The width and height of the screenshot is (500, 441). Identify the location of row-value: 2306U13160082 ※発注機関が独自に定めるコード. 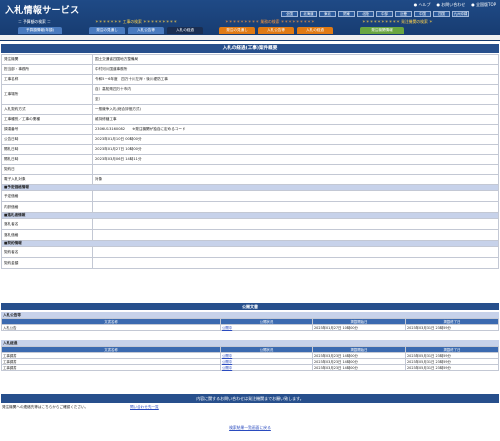
(295, 129).